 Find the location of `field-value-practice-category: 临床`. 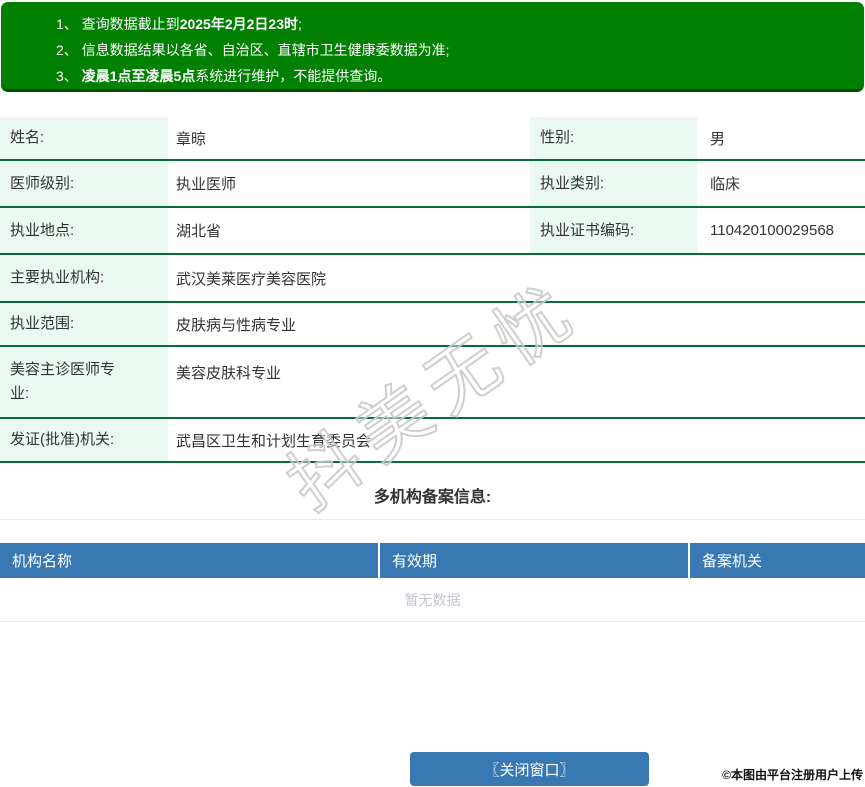

field-value-practice-category: 临床 is located at coordinates (725, 184).